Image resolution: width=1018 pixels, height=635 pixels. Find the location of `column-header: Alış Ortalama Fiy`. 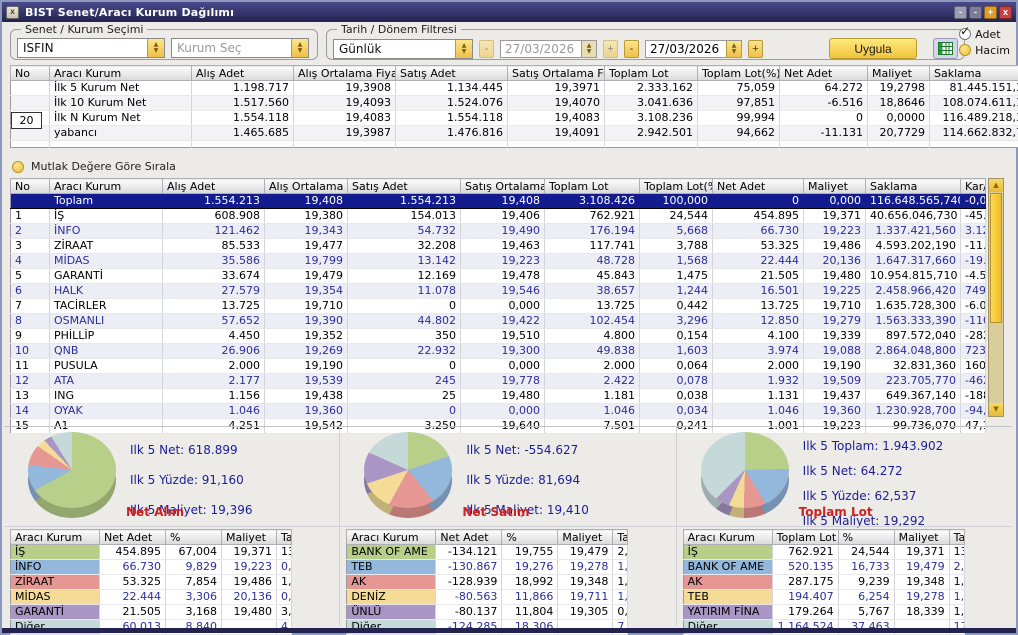

column-header: Alış Ortalama Fiy is located at coordinates (306, 186).